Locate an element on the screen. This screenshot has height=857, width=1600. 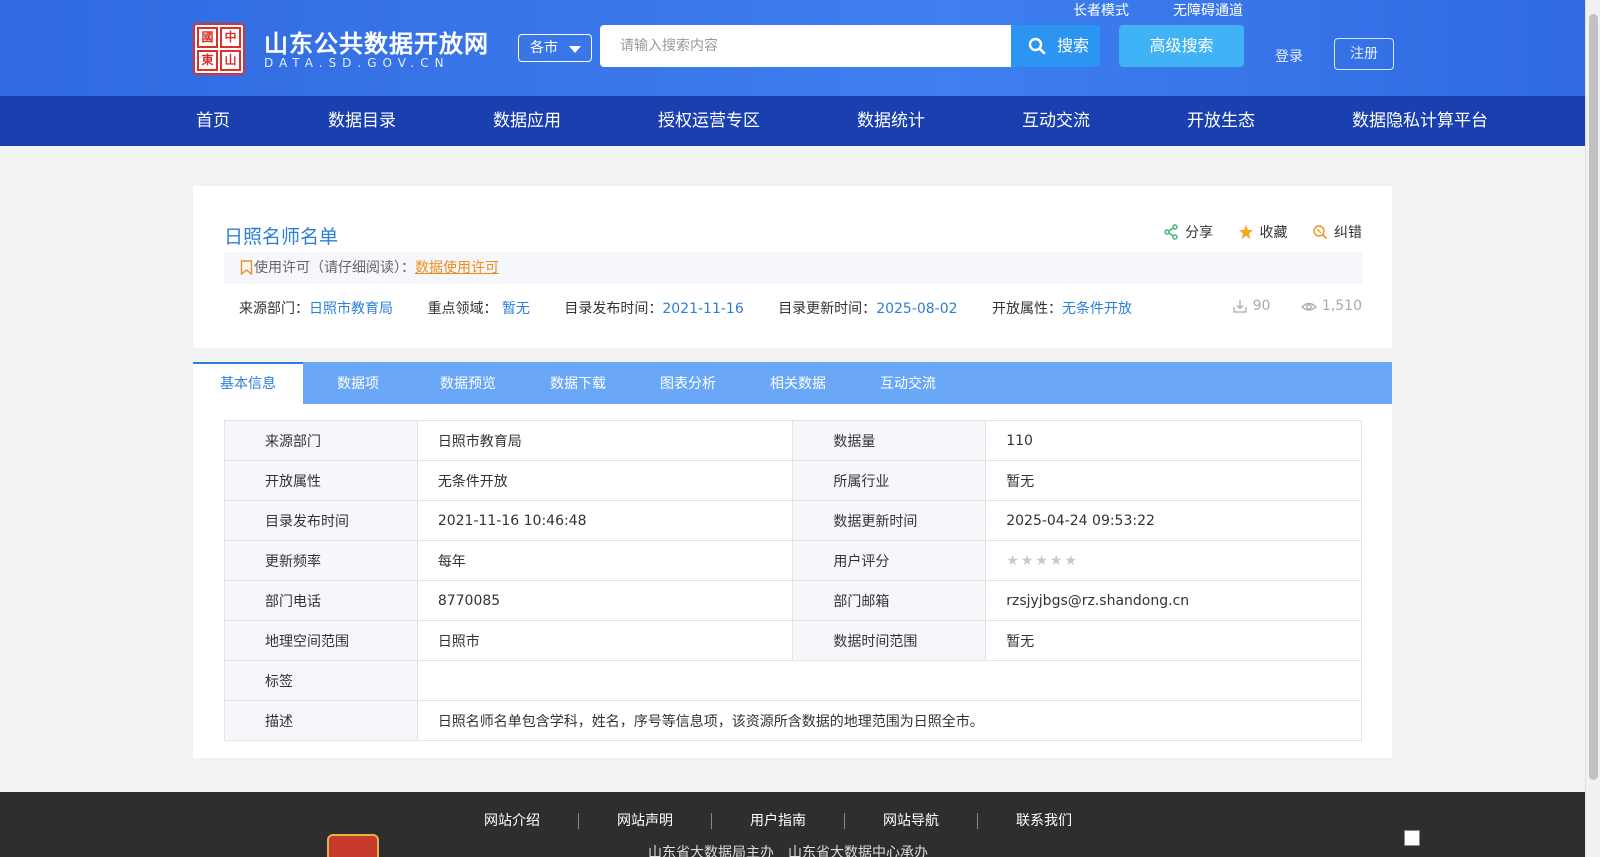
search-box is located at coordinates (805, 46).